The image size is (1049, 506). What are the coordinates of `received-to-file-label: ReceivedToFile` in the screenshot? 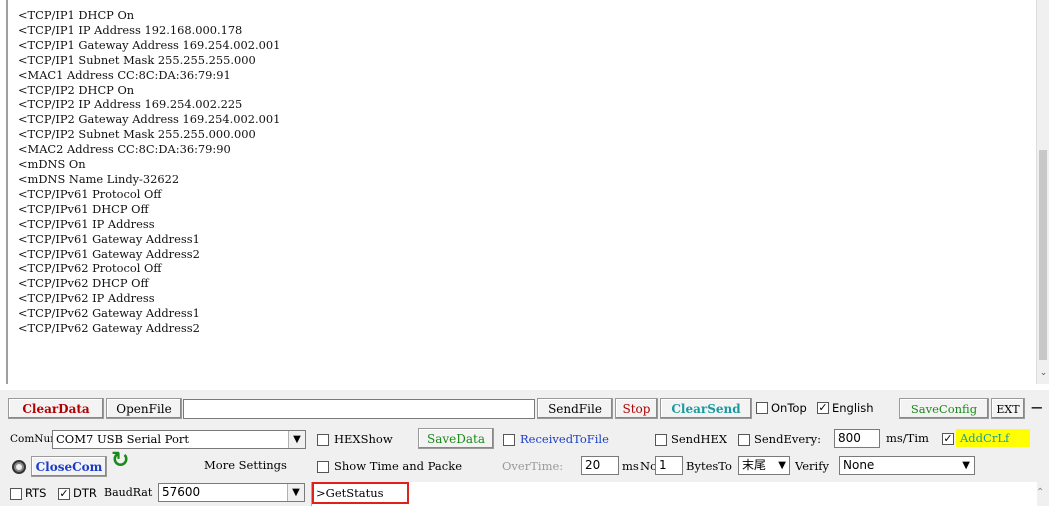 It's located at (564, 439).